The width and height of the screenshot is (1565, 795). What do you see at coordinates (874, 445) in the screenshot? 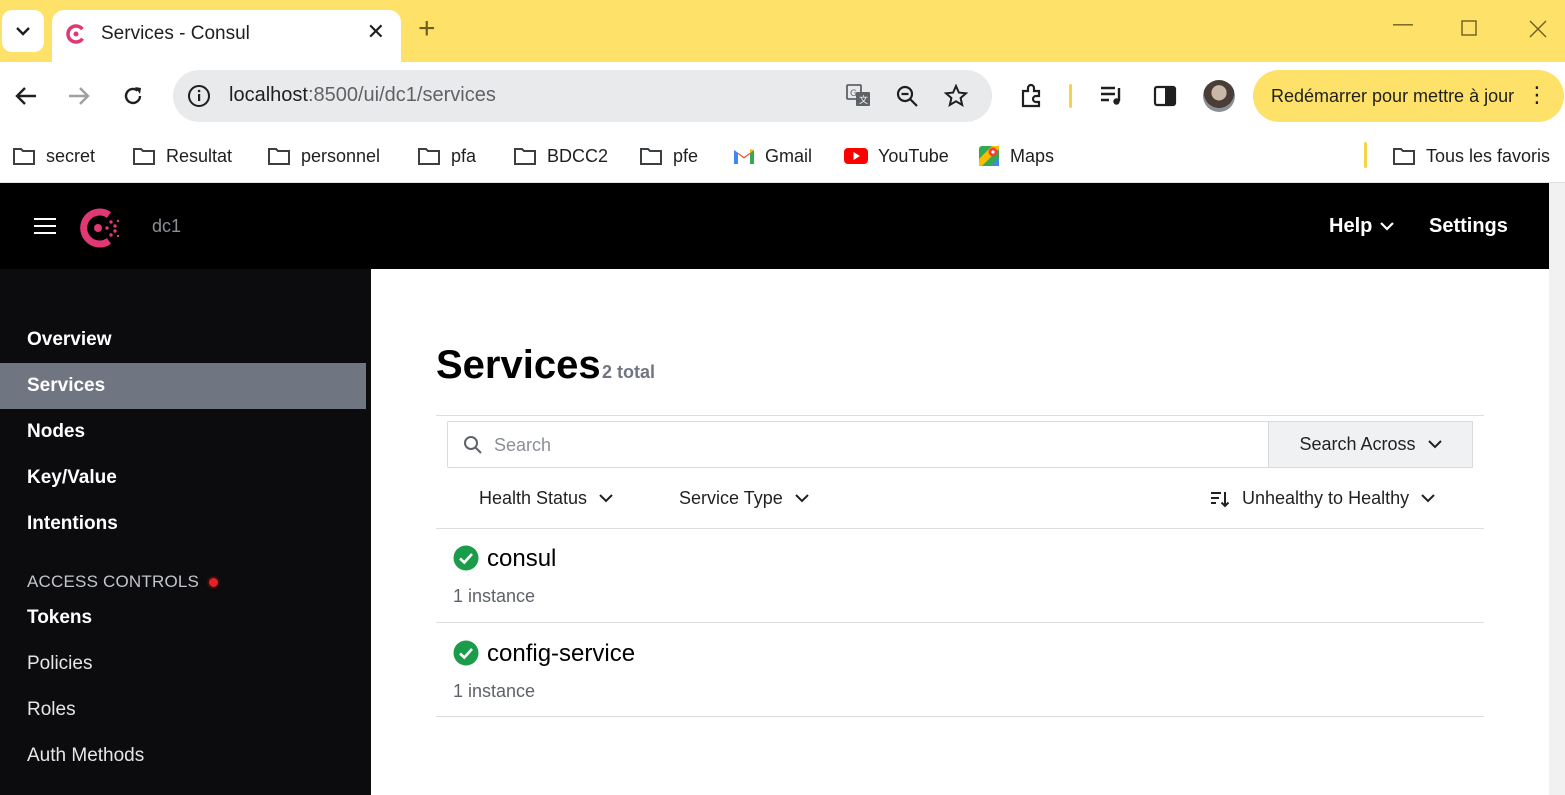
I see `search-input` at bounding box center [874, 445].